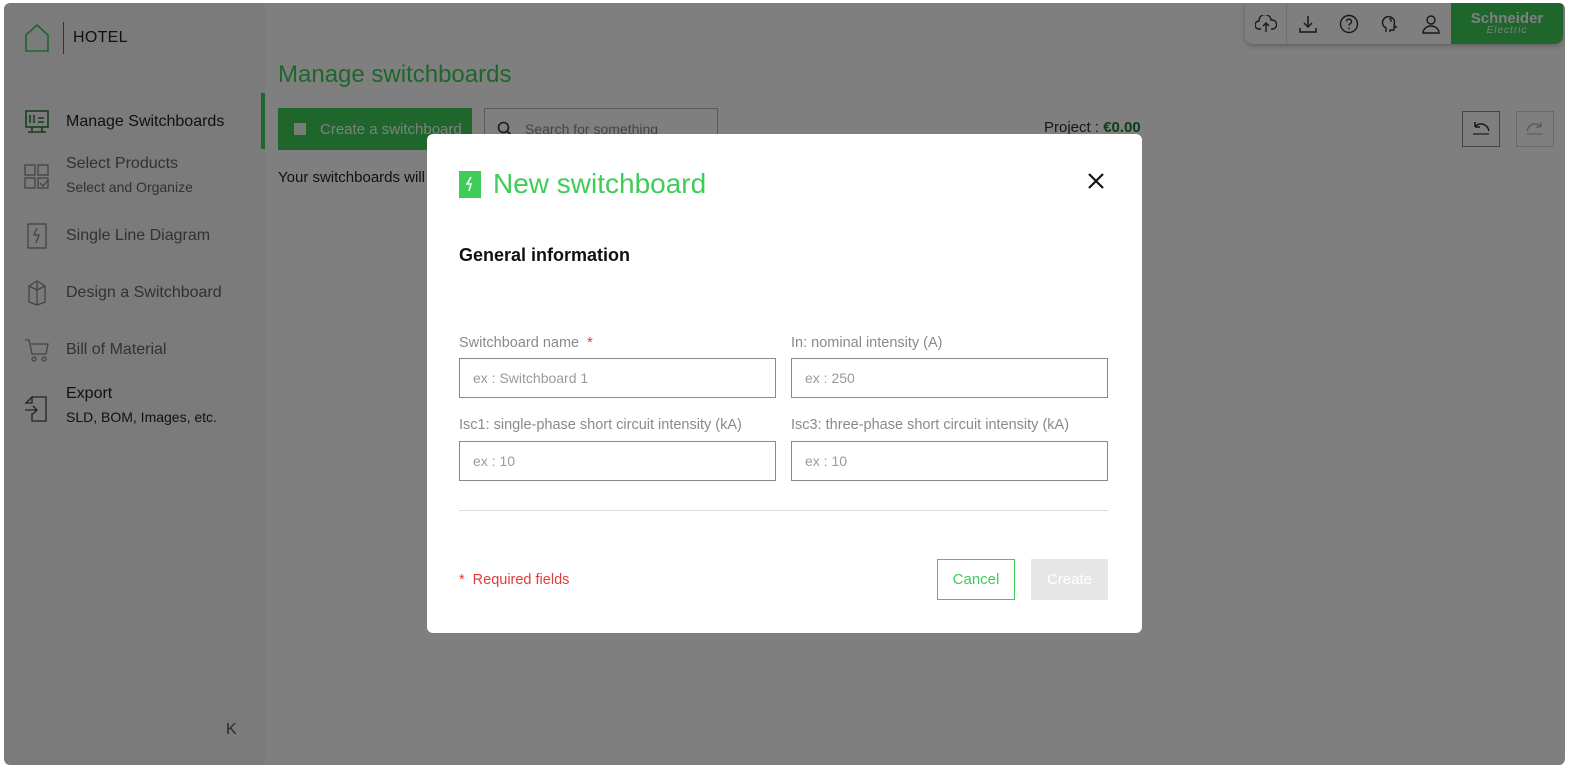 This screenshot has height=767, width=1569. I want to click on close-button, so click(1096, 181).